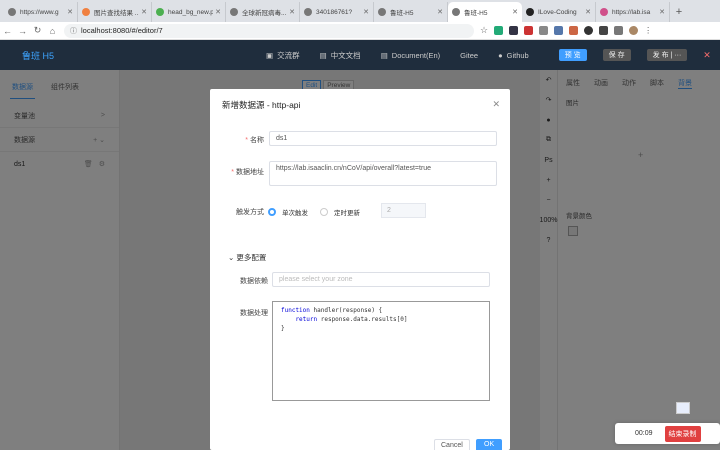  What do you see at coordinates (7, 31) in the screenshot?
I see `back-icon: ←` at bounding box center [7, 31].